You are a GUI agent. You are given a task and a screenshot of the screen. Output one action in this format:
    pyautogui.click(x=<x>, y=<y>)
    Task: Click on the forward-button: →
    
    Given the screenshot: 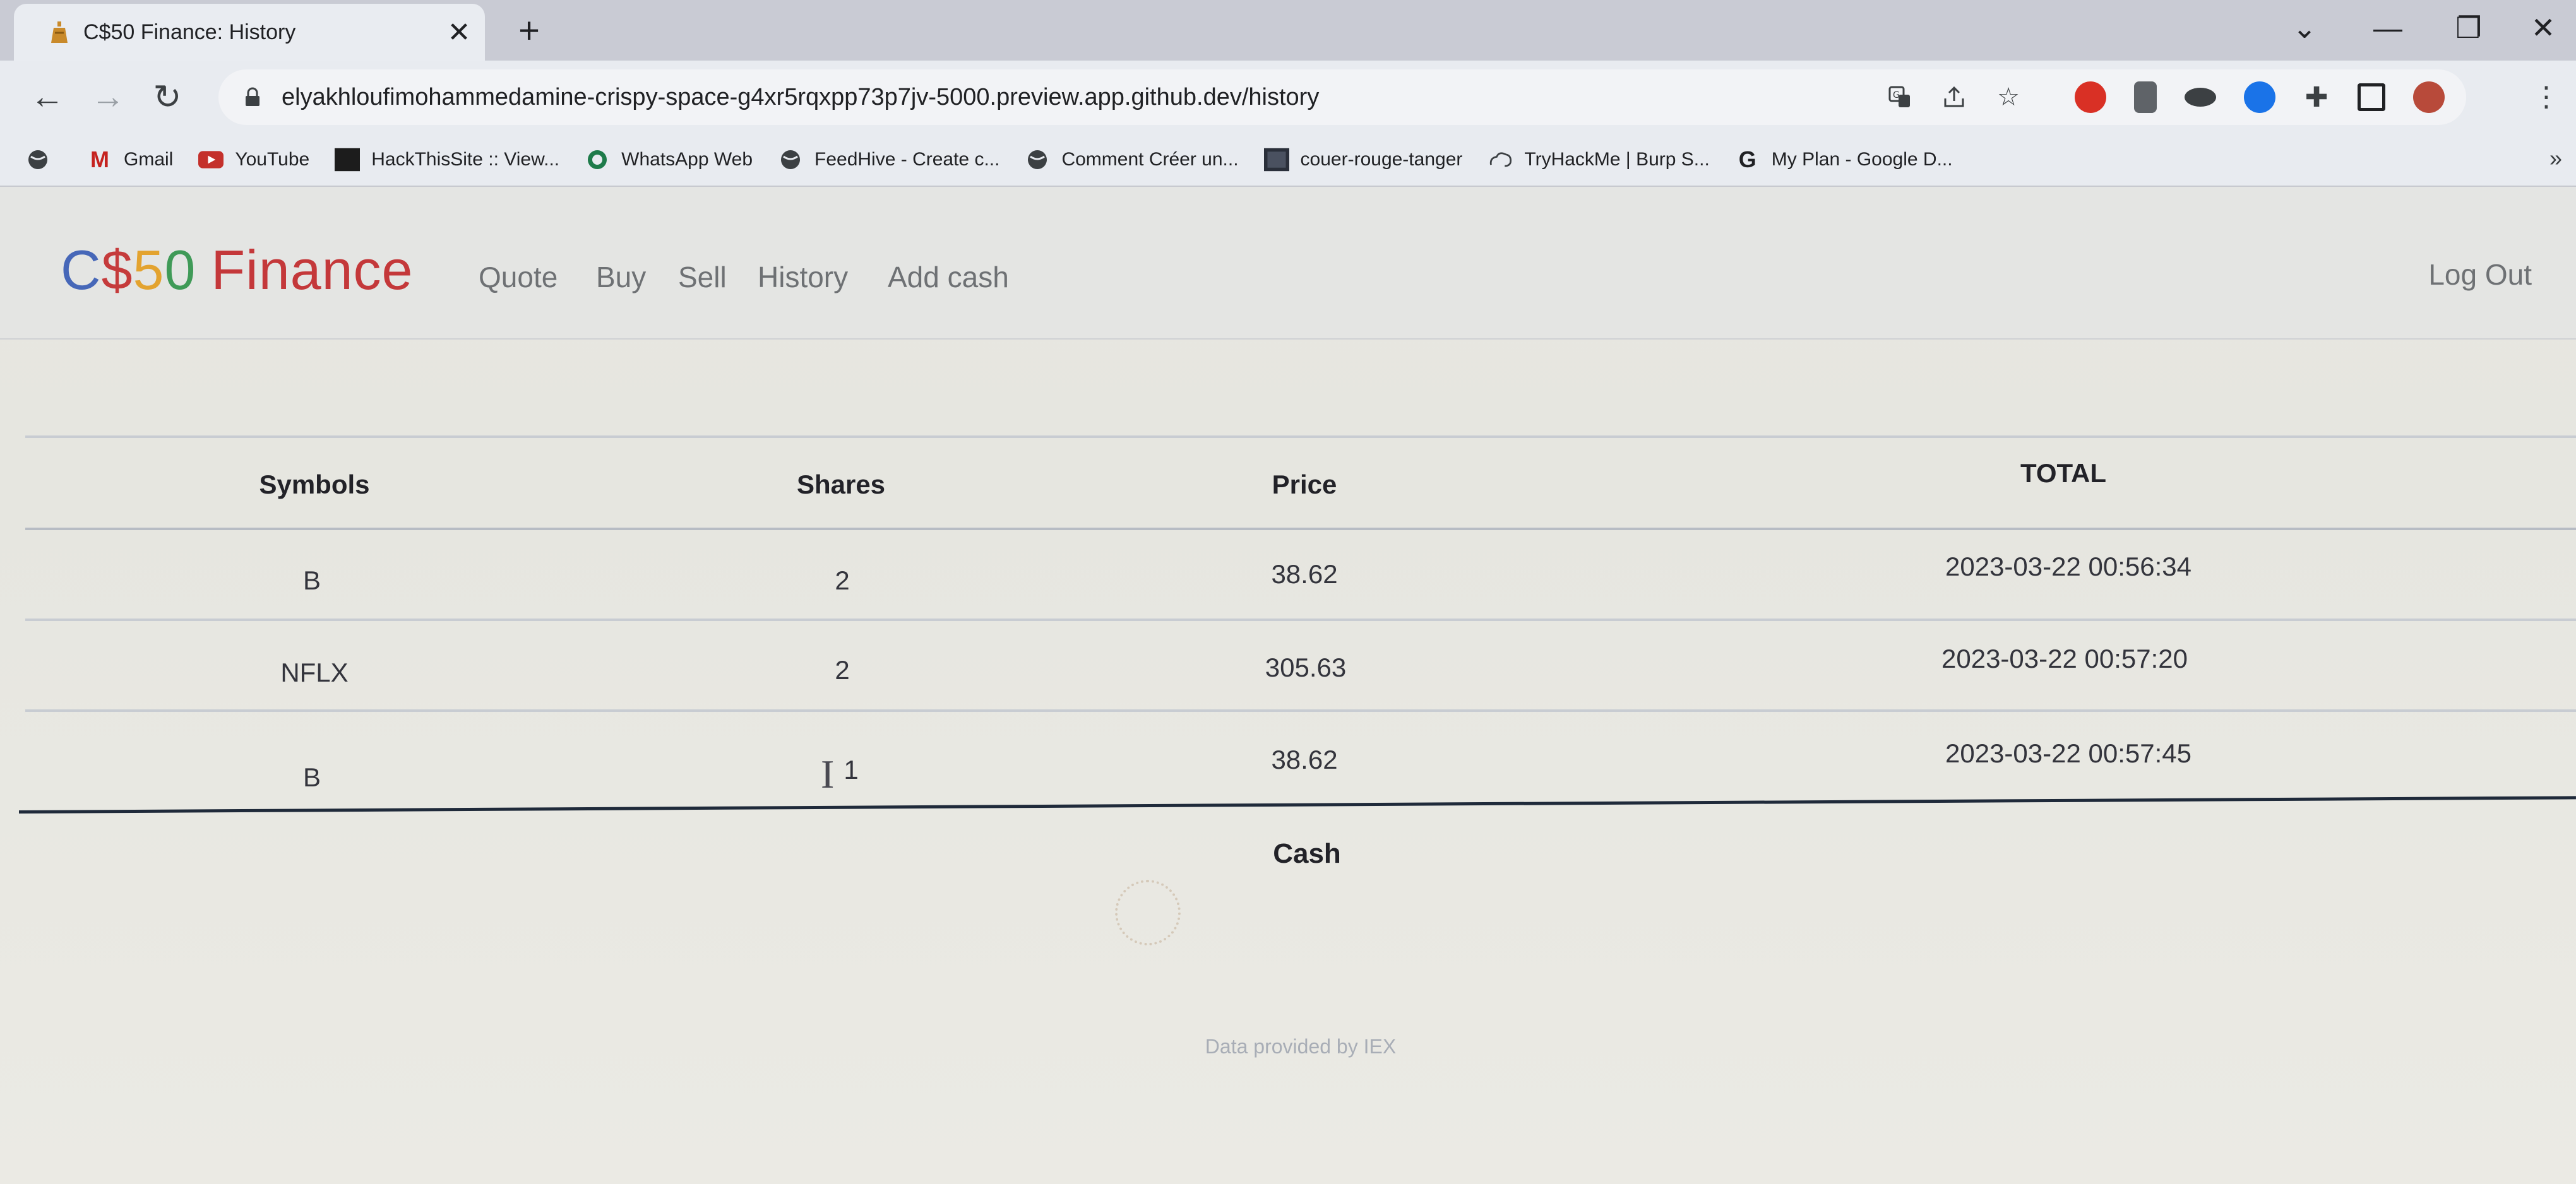 What is the action you would take?
    pyautogui.click(x=108, y=96)
    